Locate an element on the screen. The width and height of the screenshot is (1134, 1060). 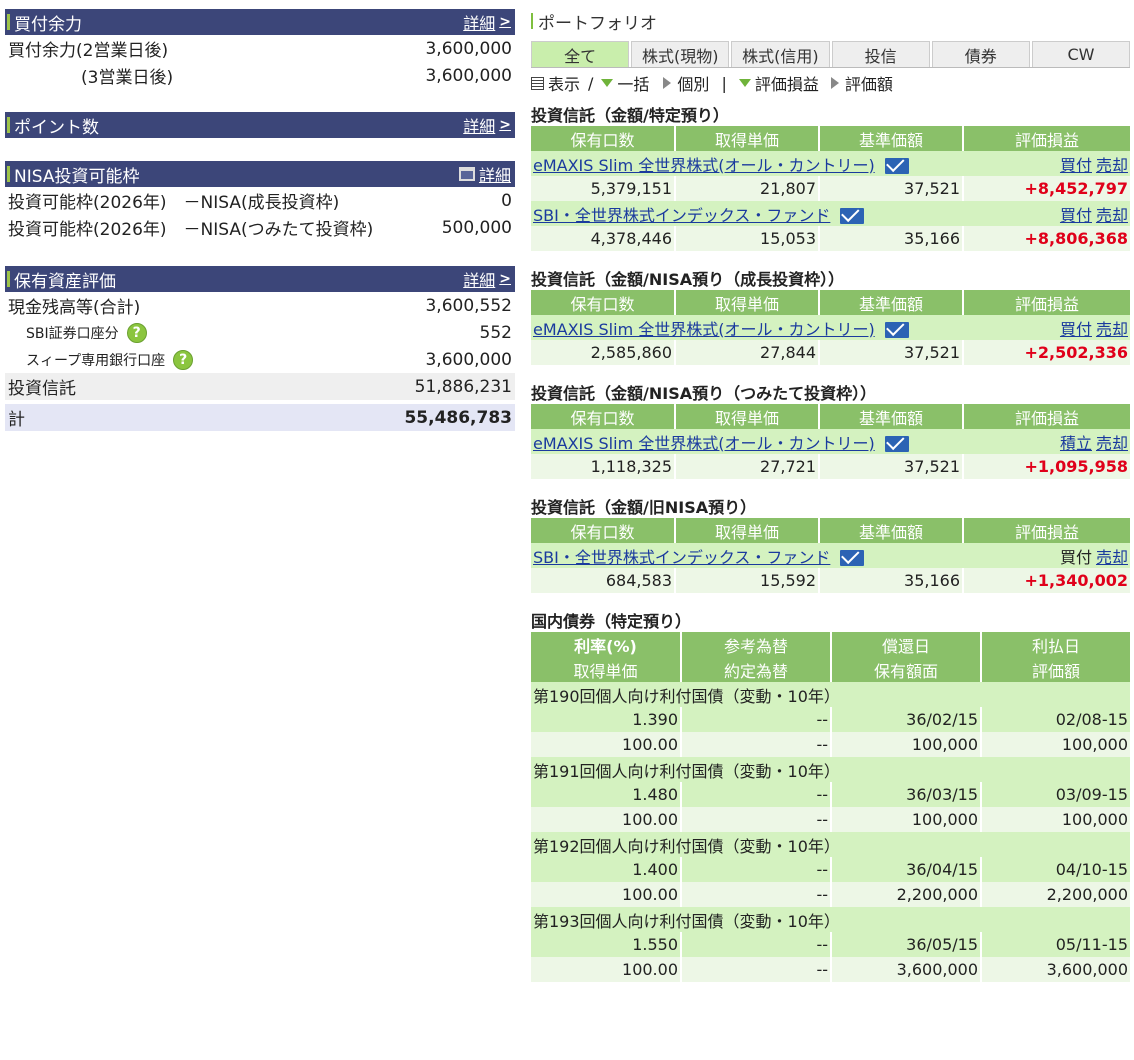
cost-cell: 15,592 is located at coordinates (747, 580).